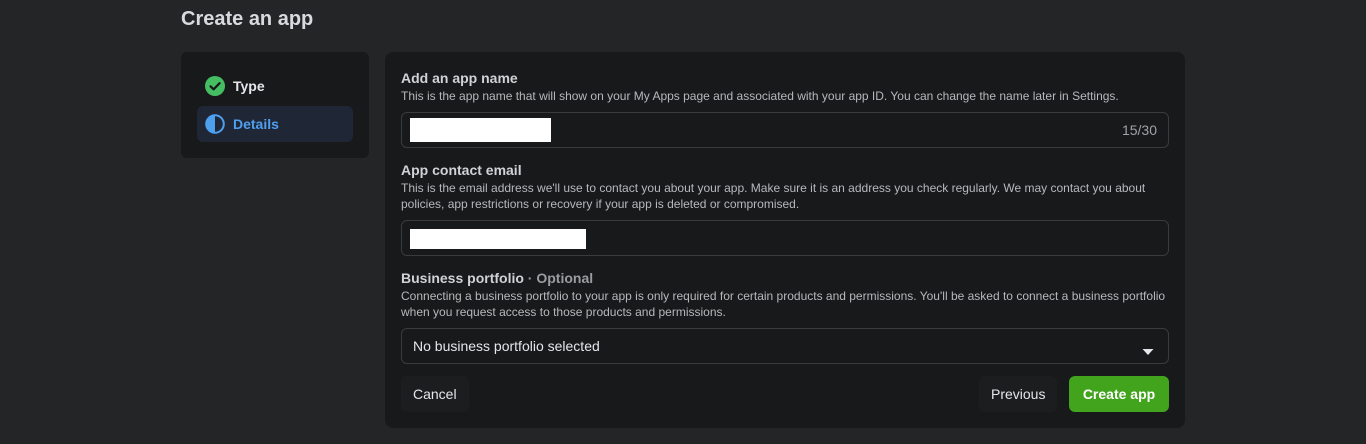 Image resolution: width=1366 pixels, height=444 pixels. What do you see at coordinates (498, 239) in the screenshot?
I see `redacted-contact-email` at bounding box center [498, 239].